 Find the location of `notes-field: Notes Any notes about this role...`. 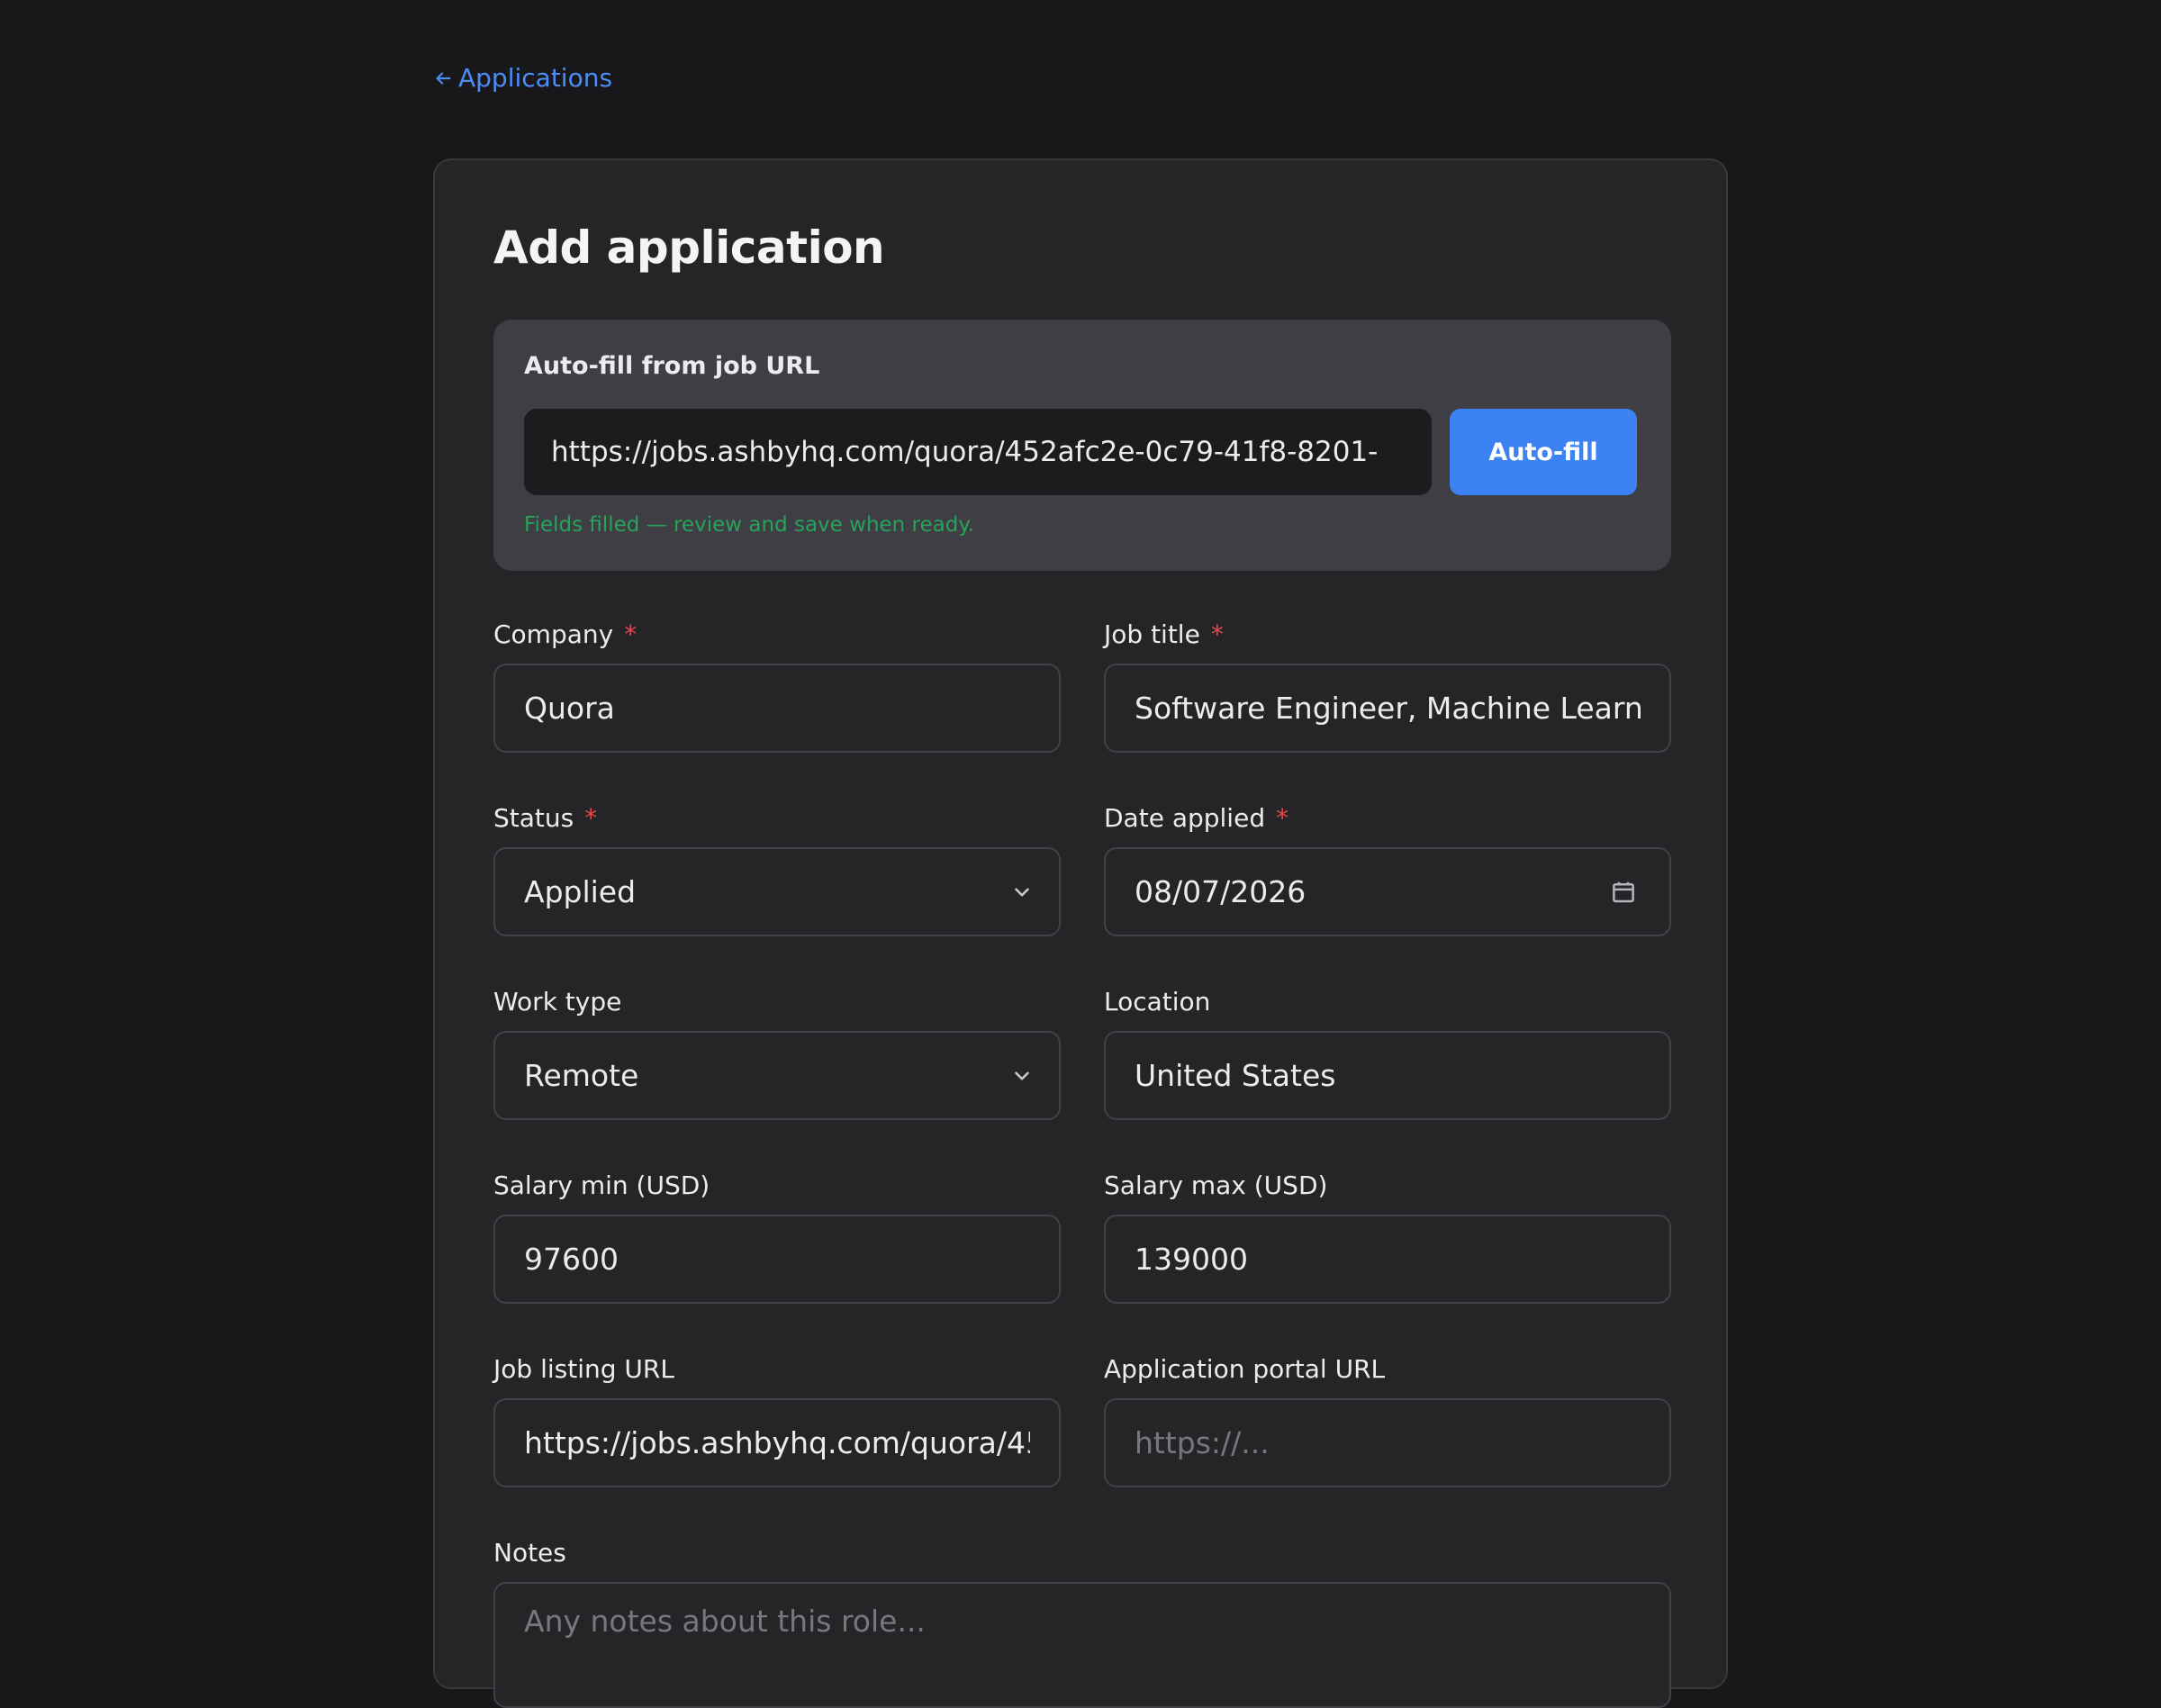

notes-field: Notes Any notes about this role... is located at coordinates (1082, 1622).